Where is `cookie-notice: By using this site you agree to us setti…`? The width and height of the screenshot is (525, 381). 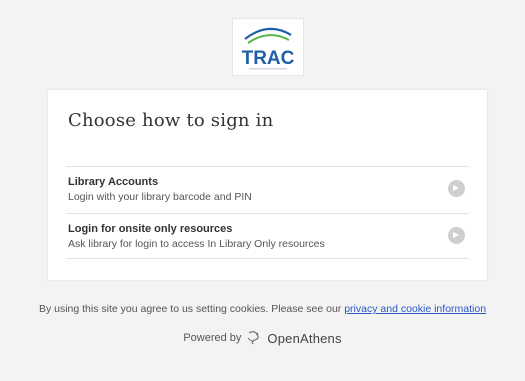 cookie-notice: By using this site you agree to us setti… is located at coordinates (262, 309).